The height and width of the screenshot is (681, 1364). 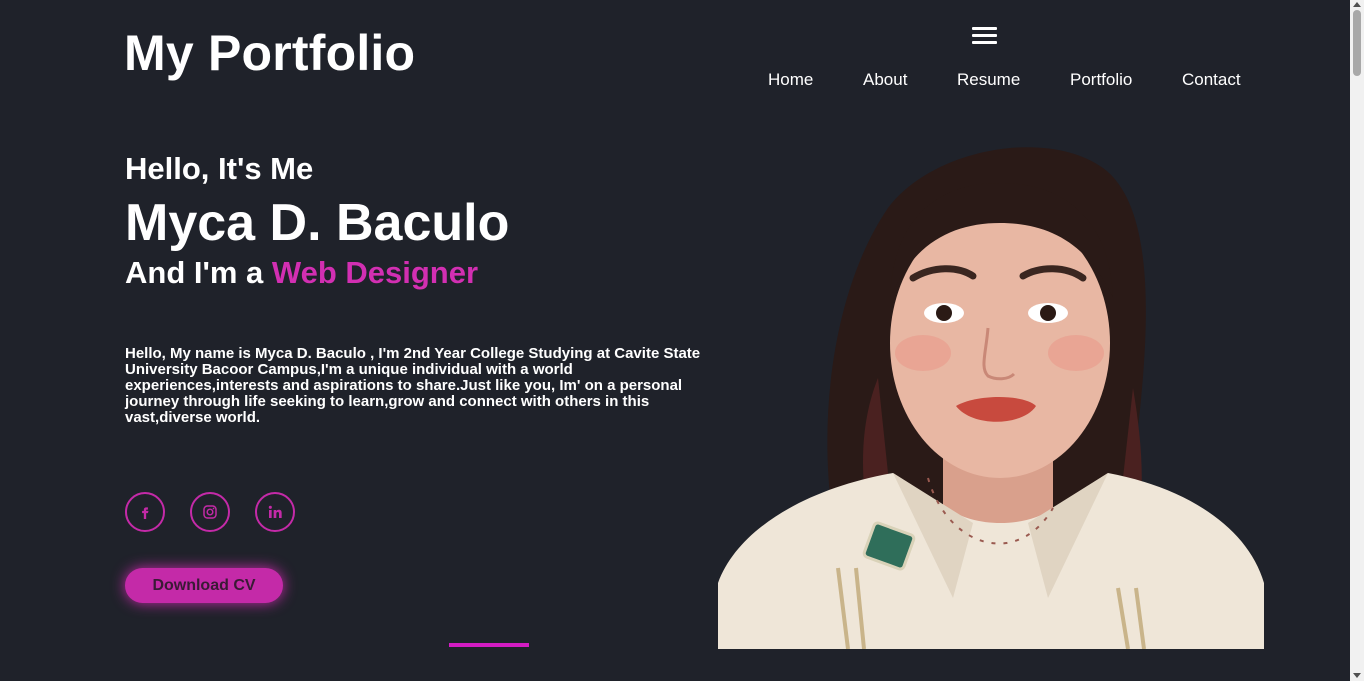 What do you see at coordinates (1357, 43) in the screenshot?
I see `scrollbar-thumb` at bounding box center [1357, 43].